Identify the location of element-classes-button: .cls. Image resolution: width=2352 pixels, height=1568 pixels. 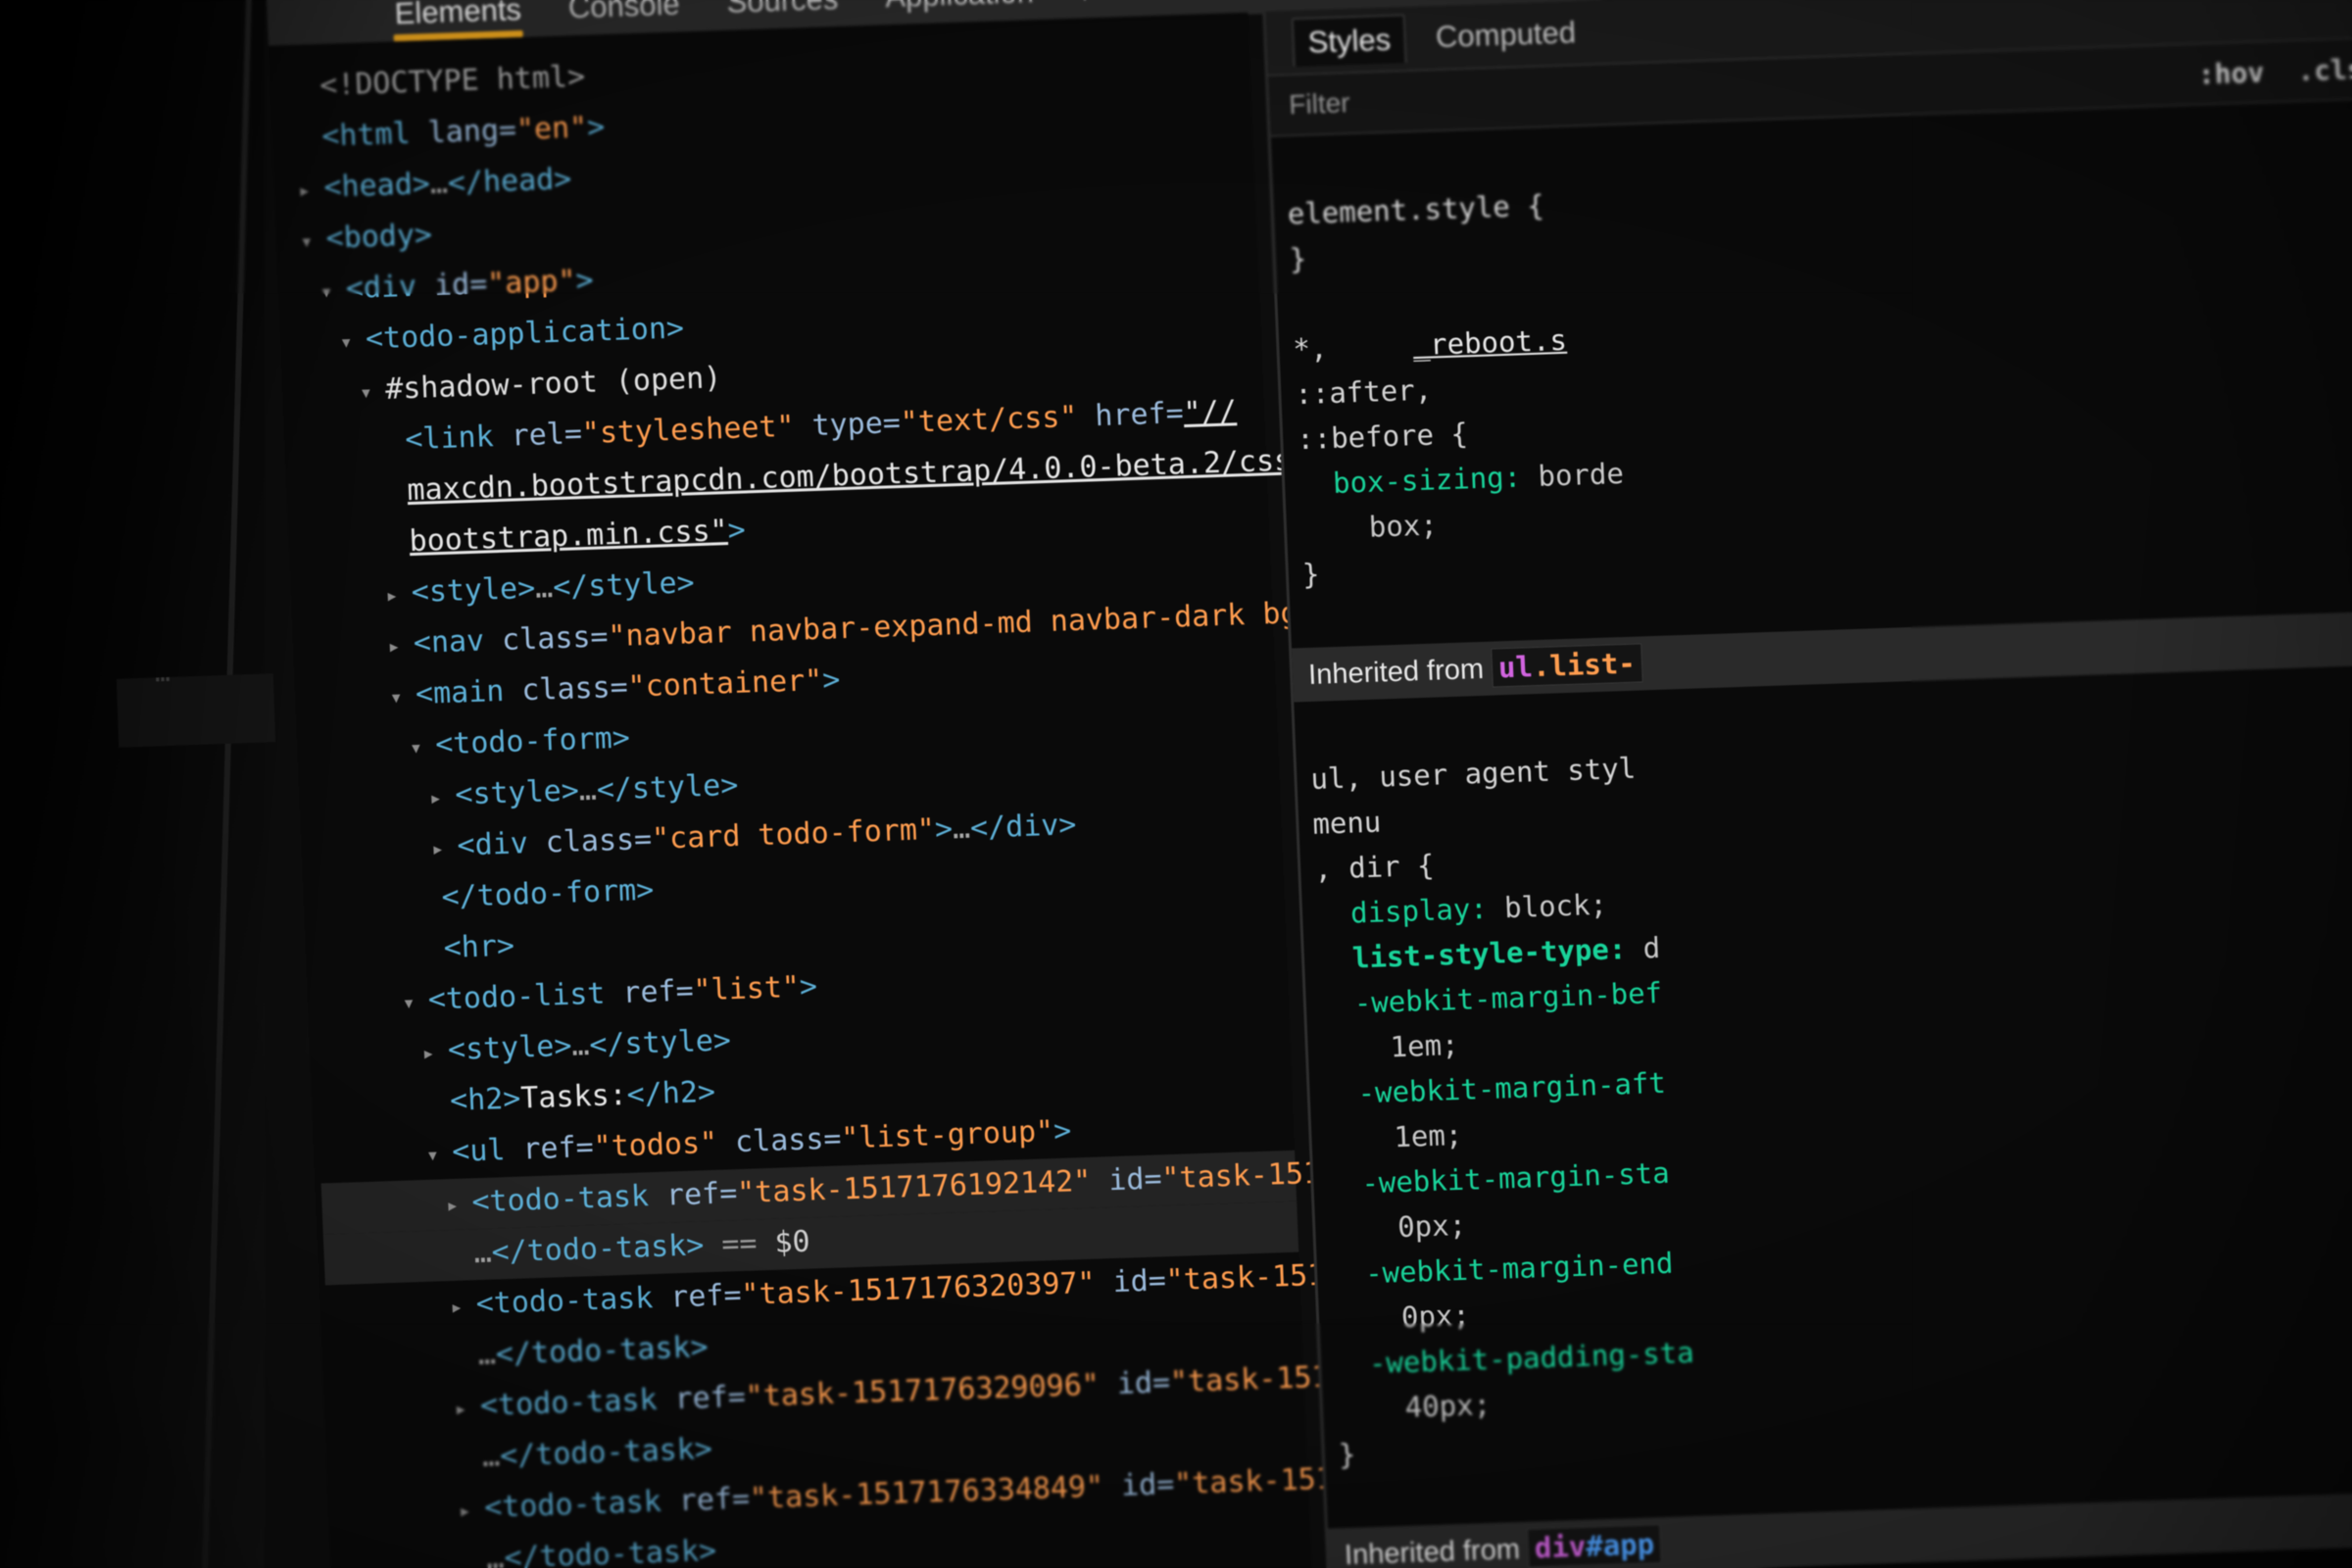
(2324, 70).